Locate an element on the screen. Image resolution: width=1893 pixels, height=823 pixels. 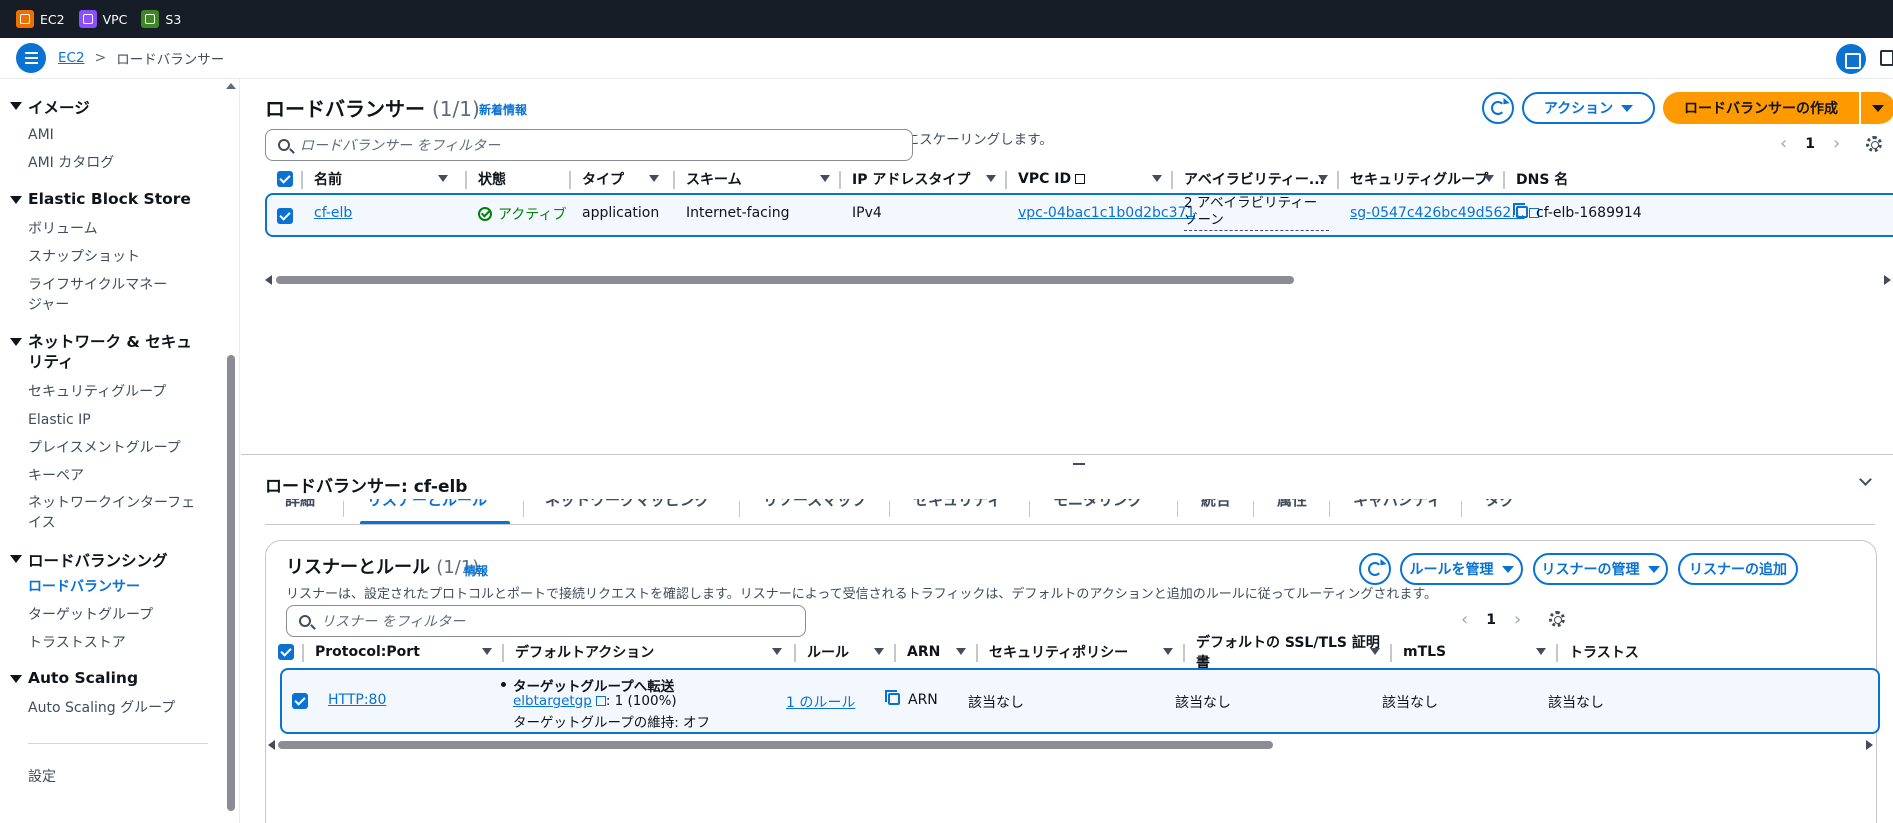
create-load-balancer-button: ロードバランサーの作成 is located at coordinates (1761, 108).